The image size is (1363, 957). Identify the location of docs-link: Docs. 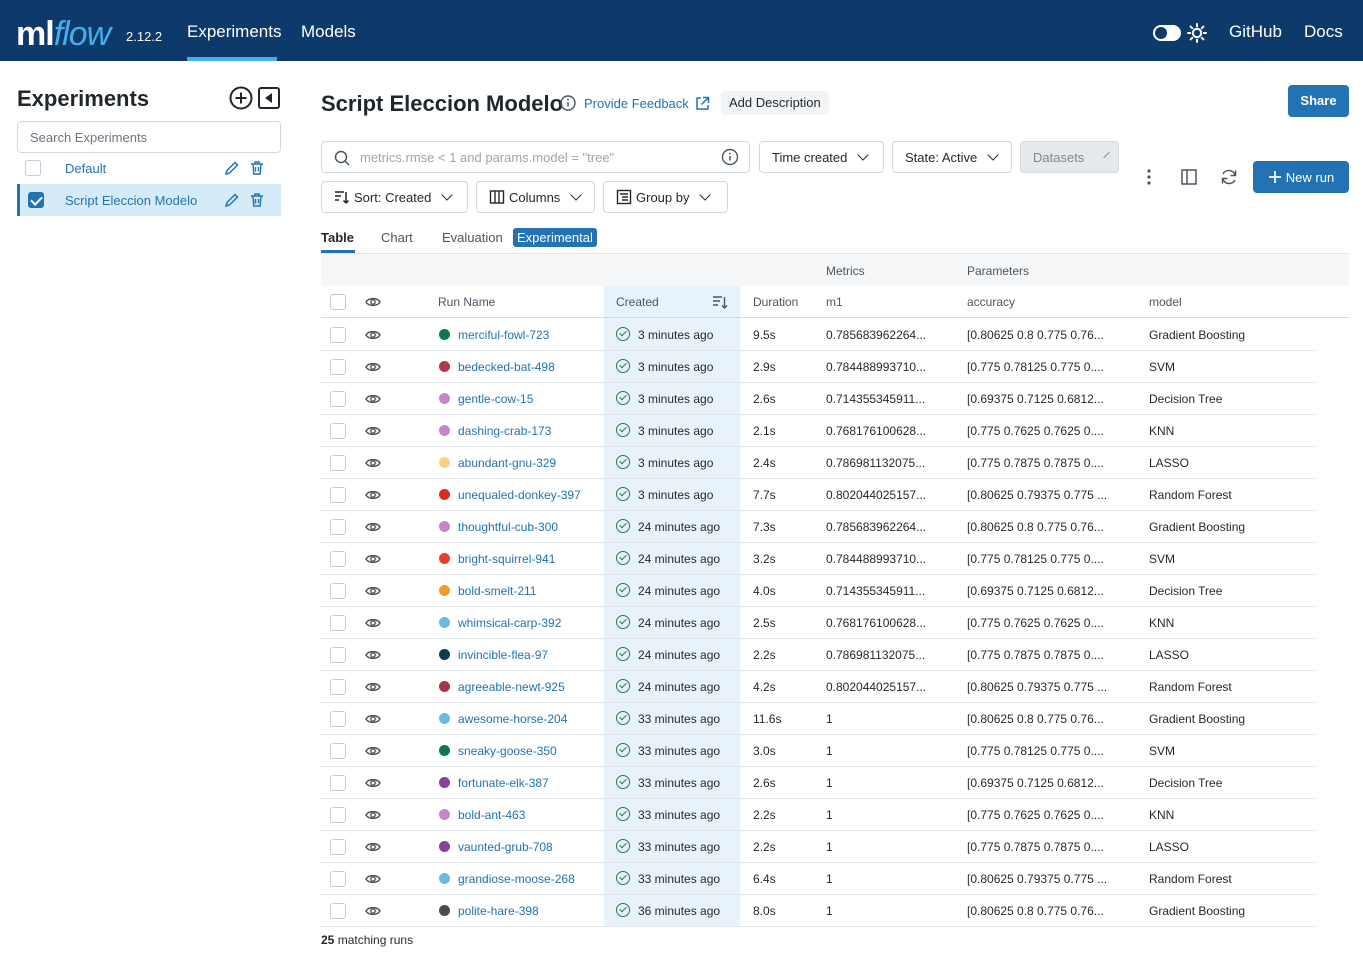
(1323, 32).